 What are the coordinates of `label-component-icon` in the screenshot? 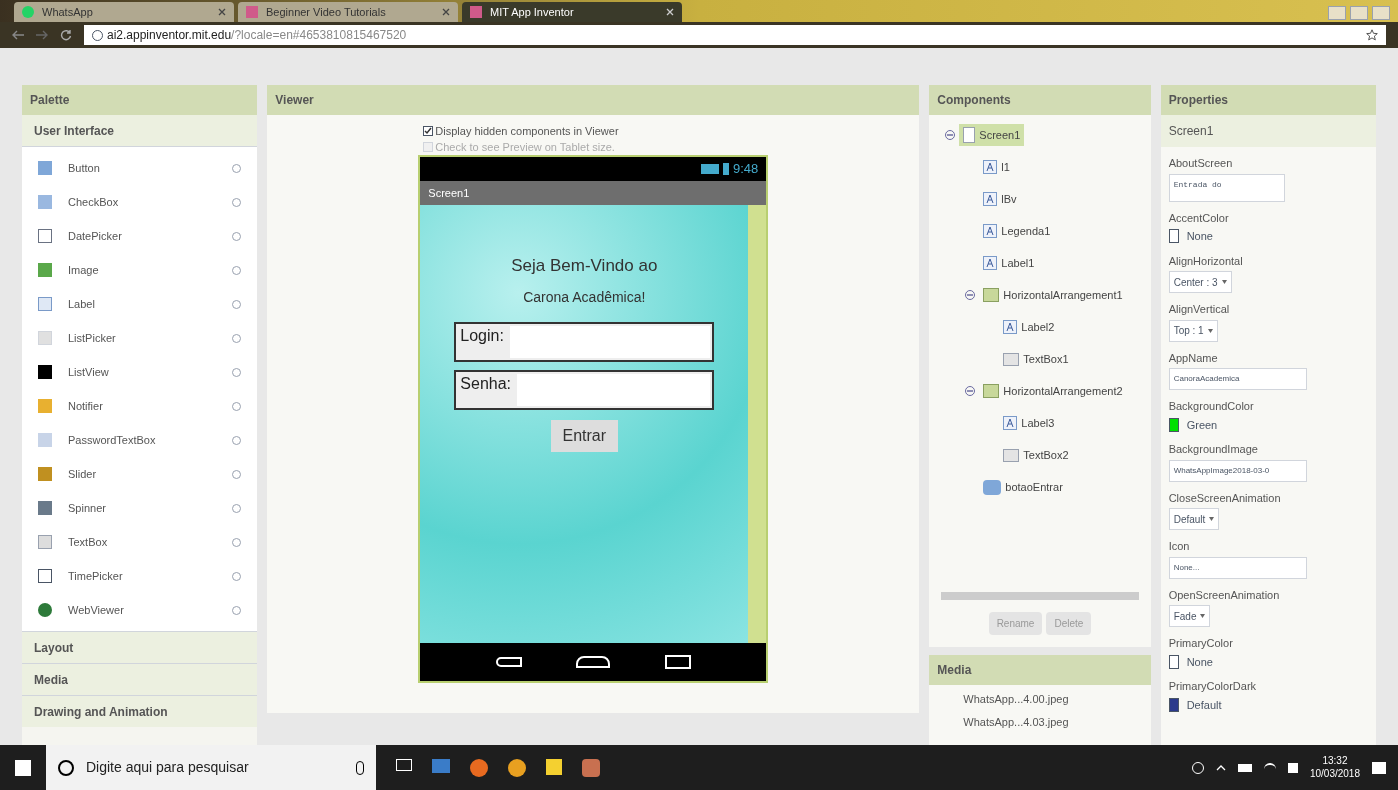 It's located at (45, 304).